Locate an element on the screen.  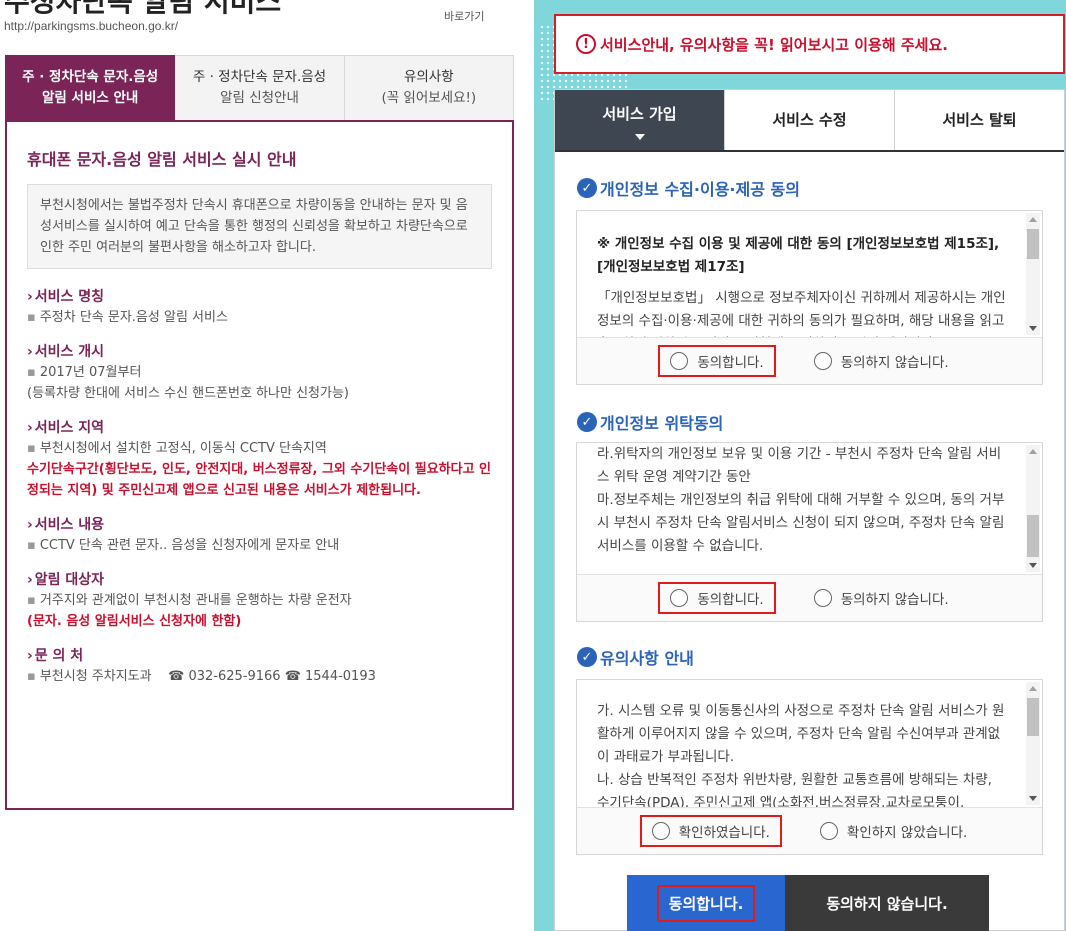
phone-1: ☎ 032-625-9166 is located at coordinates (224, 676).